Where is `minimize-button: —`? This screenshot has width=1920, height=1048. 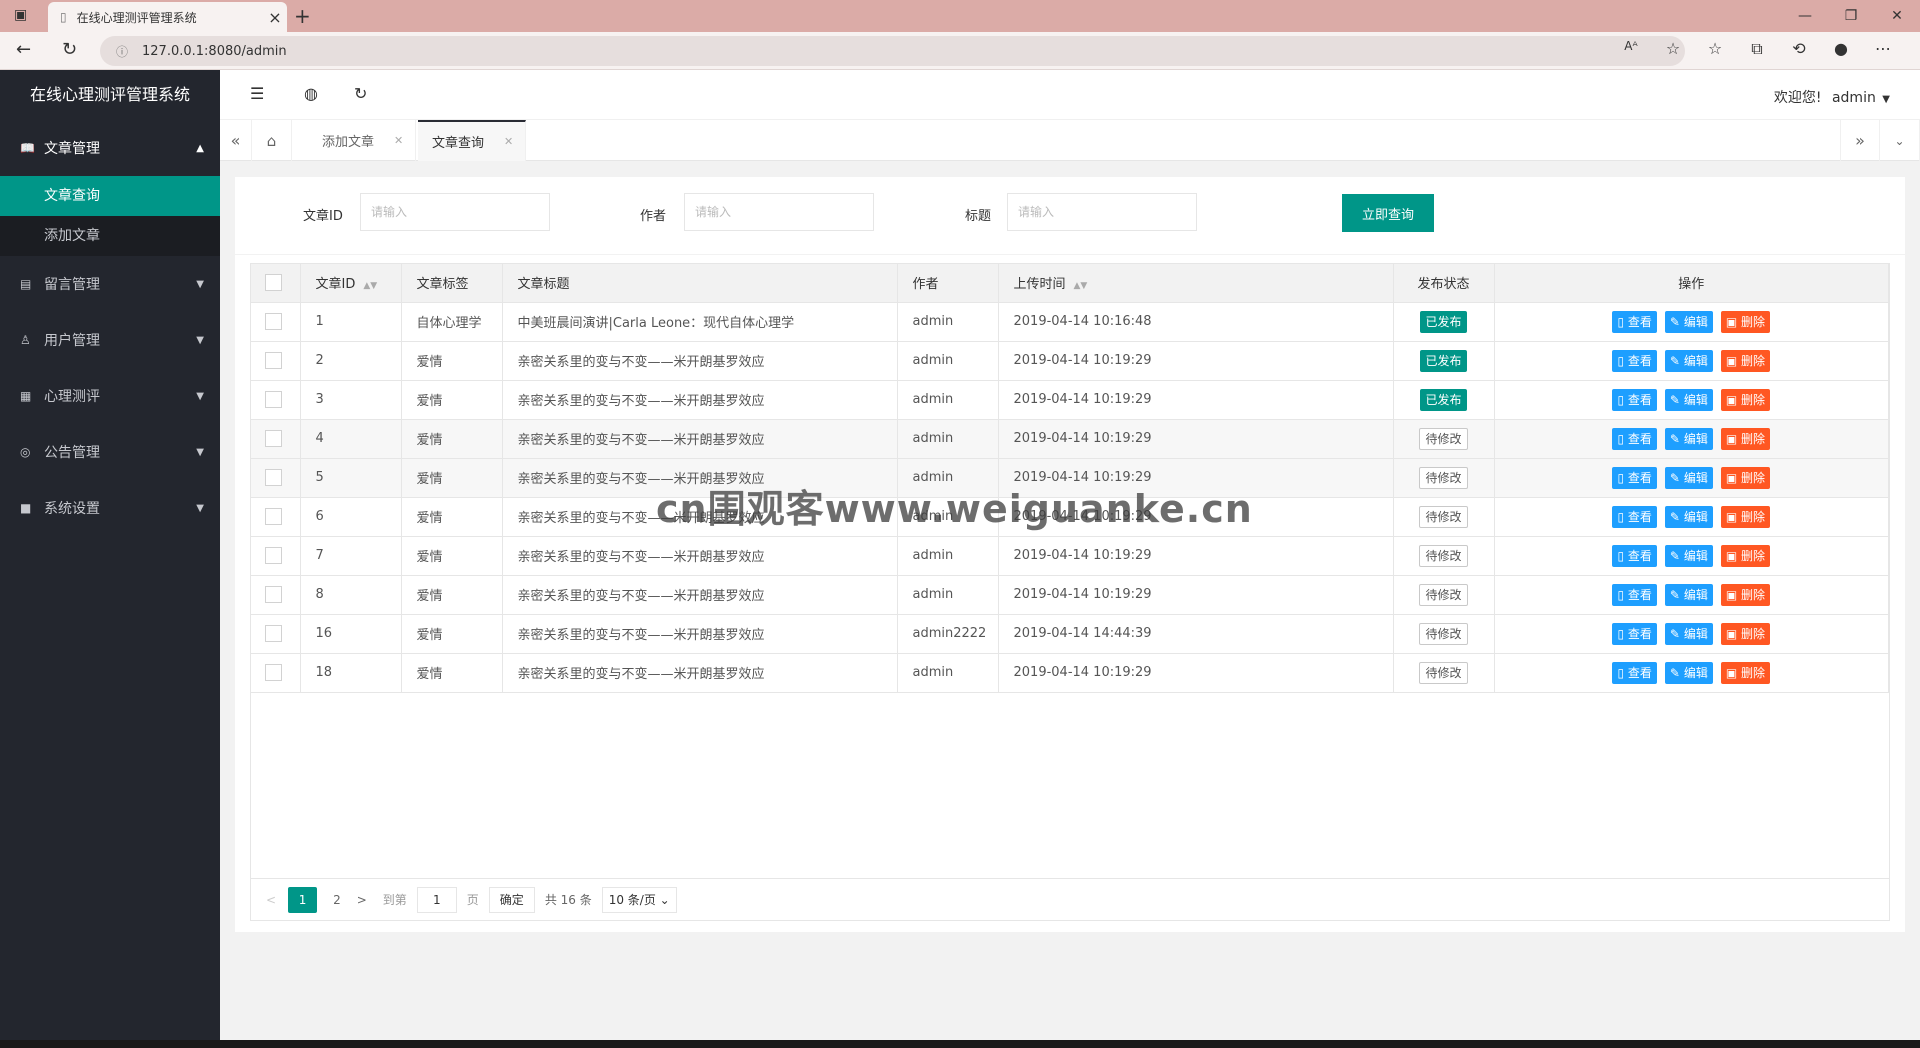
minimize-button: — is located at coordinates (1805, 16).